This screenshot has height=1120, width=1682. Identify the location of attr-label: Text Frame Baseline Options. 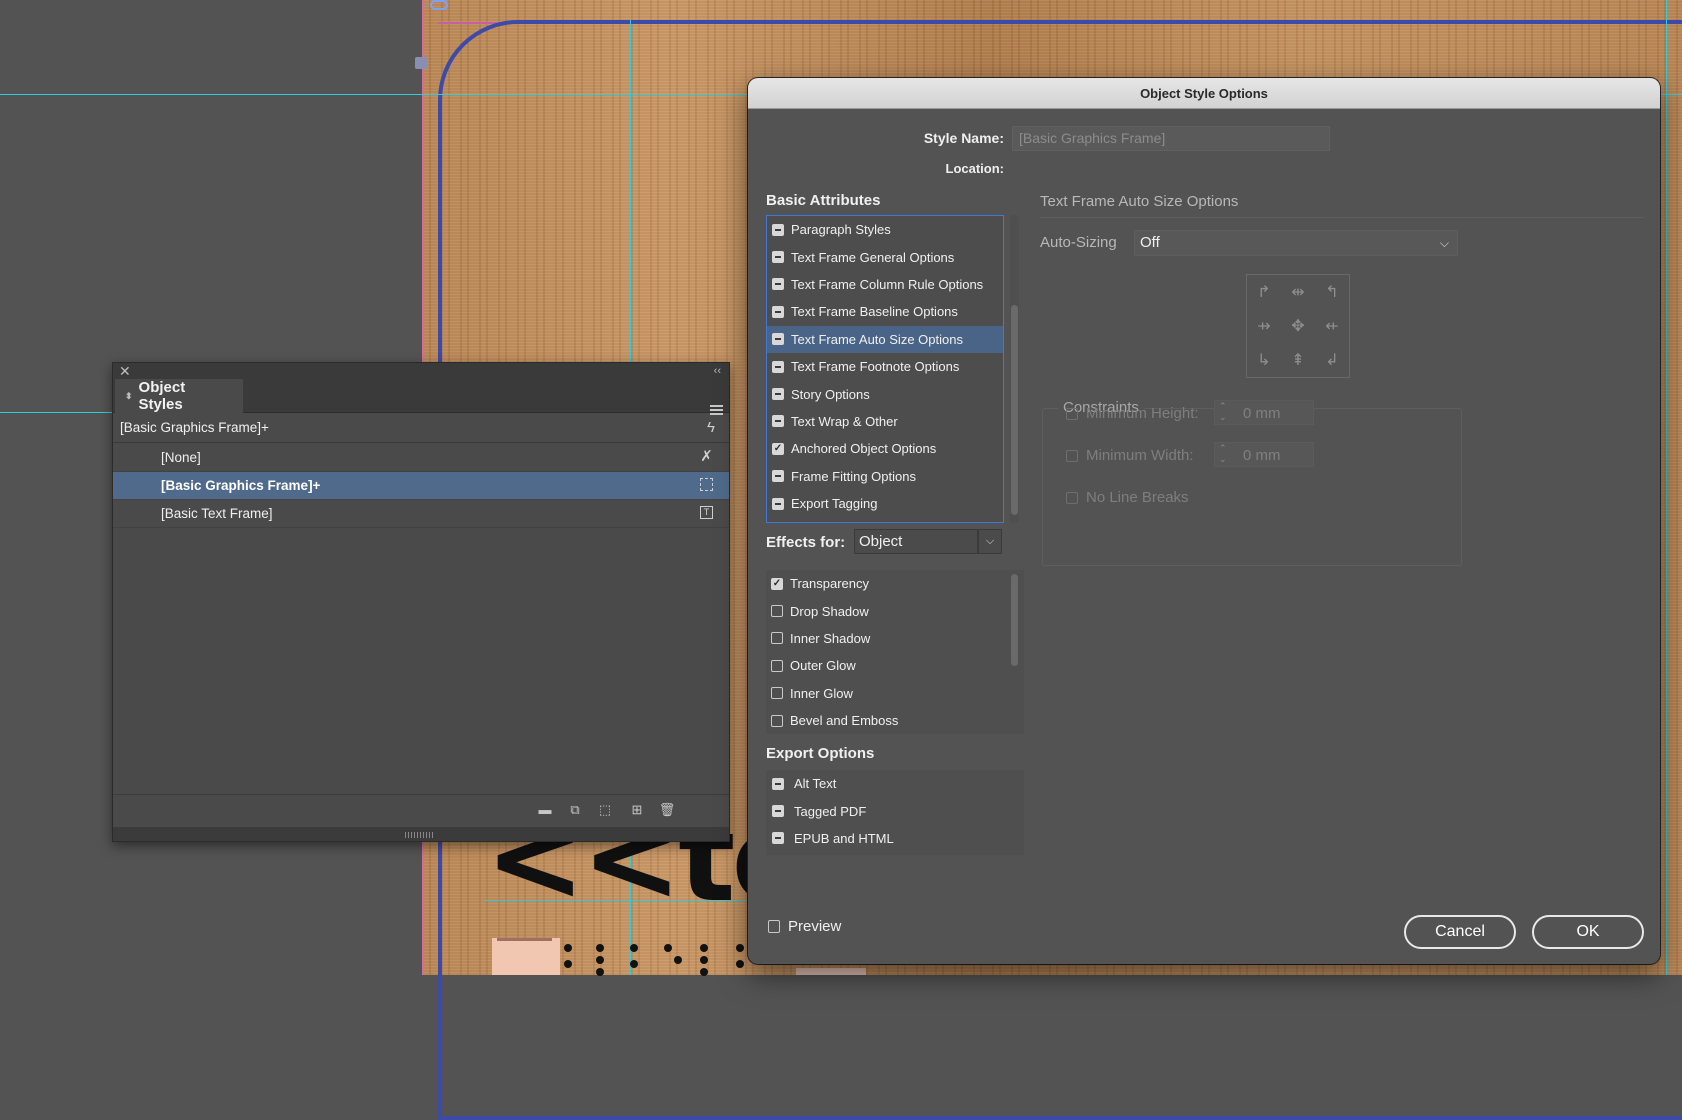
(874, 312).